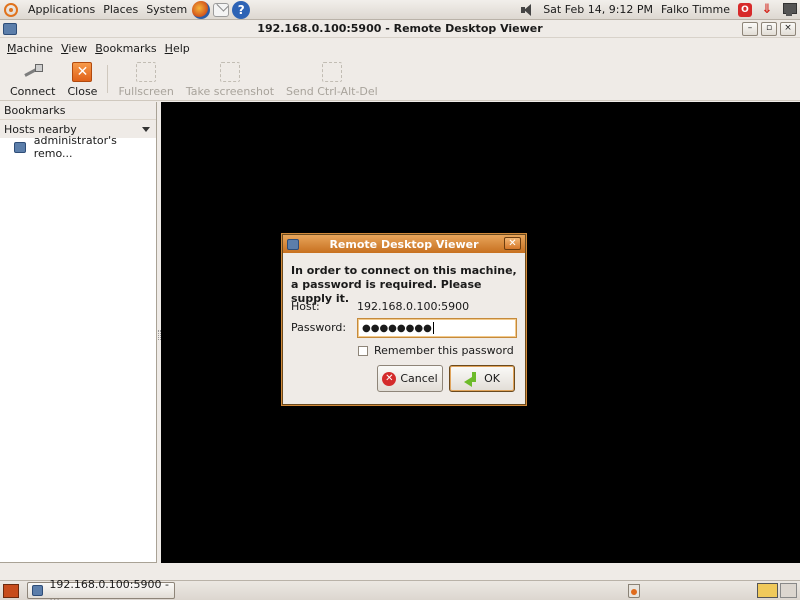 The width and height of the screenshot is (800, 600). I want to click on trash-icon, so click(634, 591).